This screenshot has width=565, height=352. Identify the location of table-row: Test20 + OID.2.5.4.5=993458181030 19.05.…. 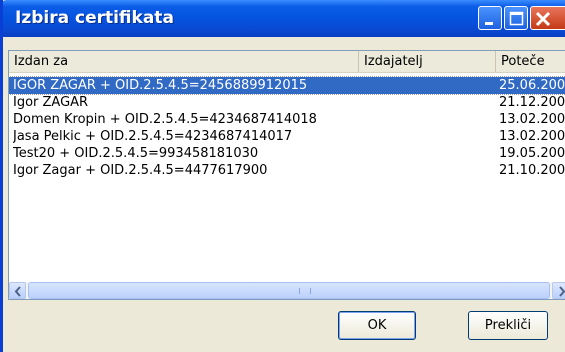
(287, 153).